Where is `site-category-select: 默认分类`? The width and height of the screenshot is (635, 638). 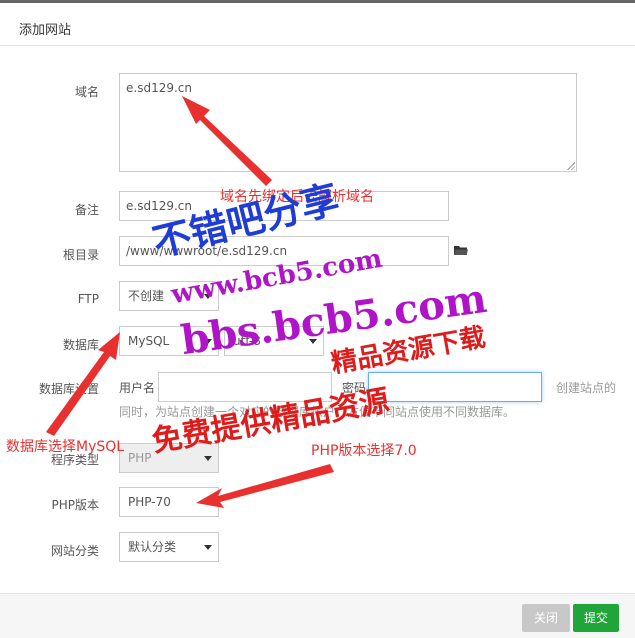
site-category-select: 默认分类 is located at coordinates (169, 547).